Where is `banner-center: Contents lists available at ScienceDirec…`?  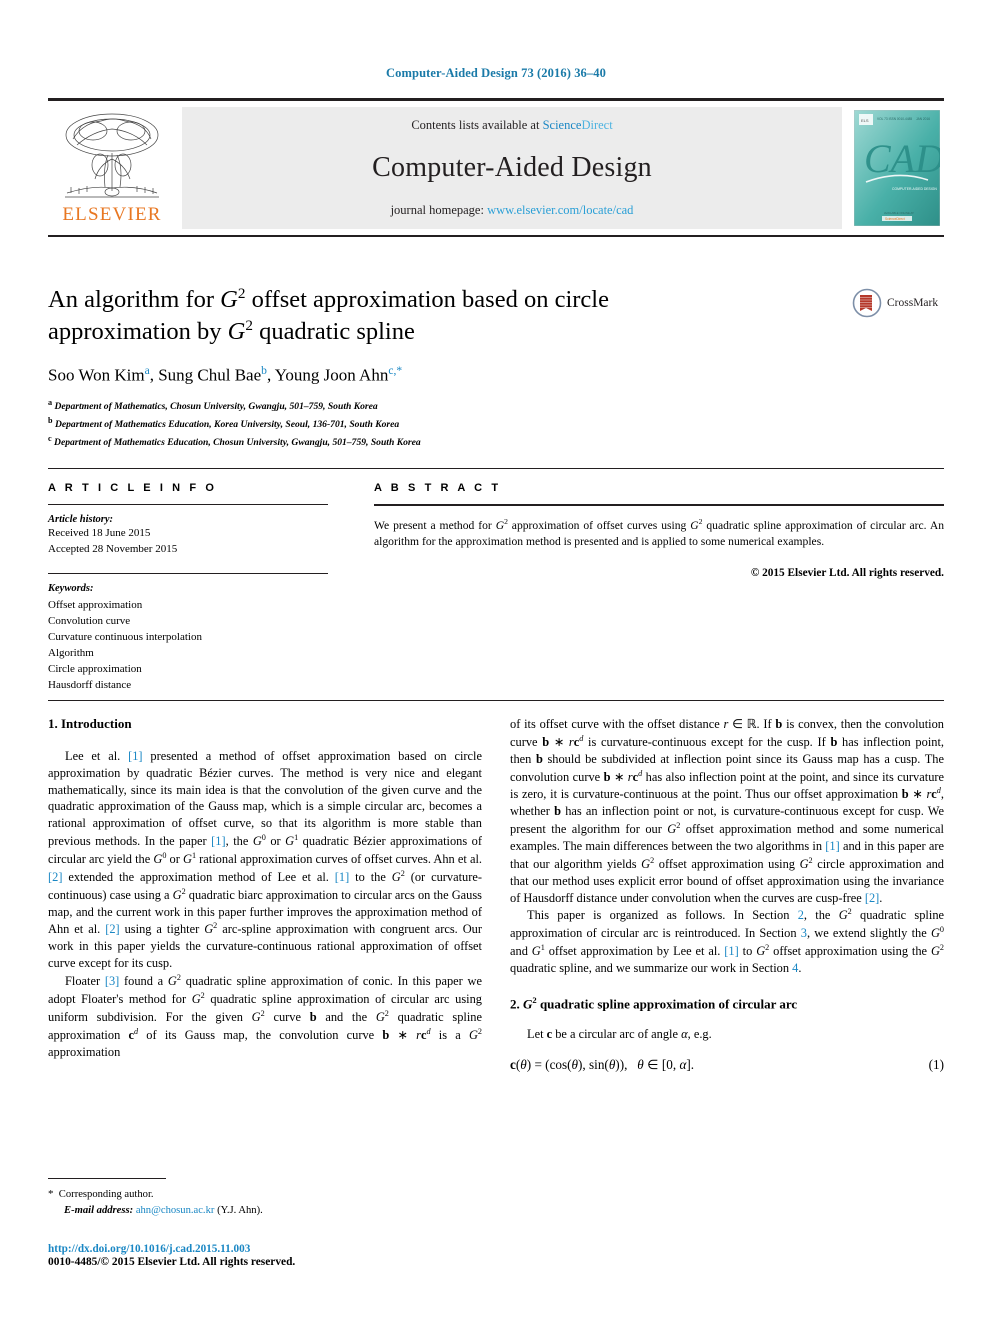 banner-center: Contents lists available at ScienceDirec… is located at coordinates (512, 168).